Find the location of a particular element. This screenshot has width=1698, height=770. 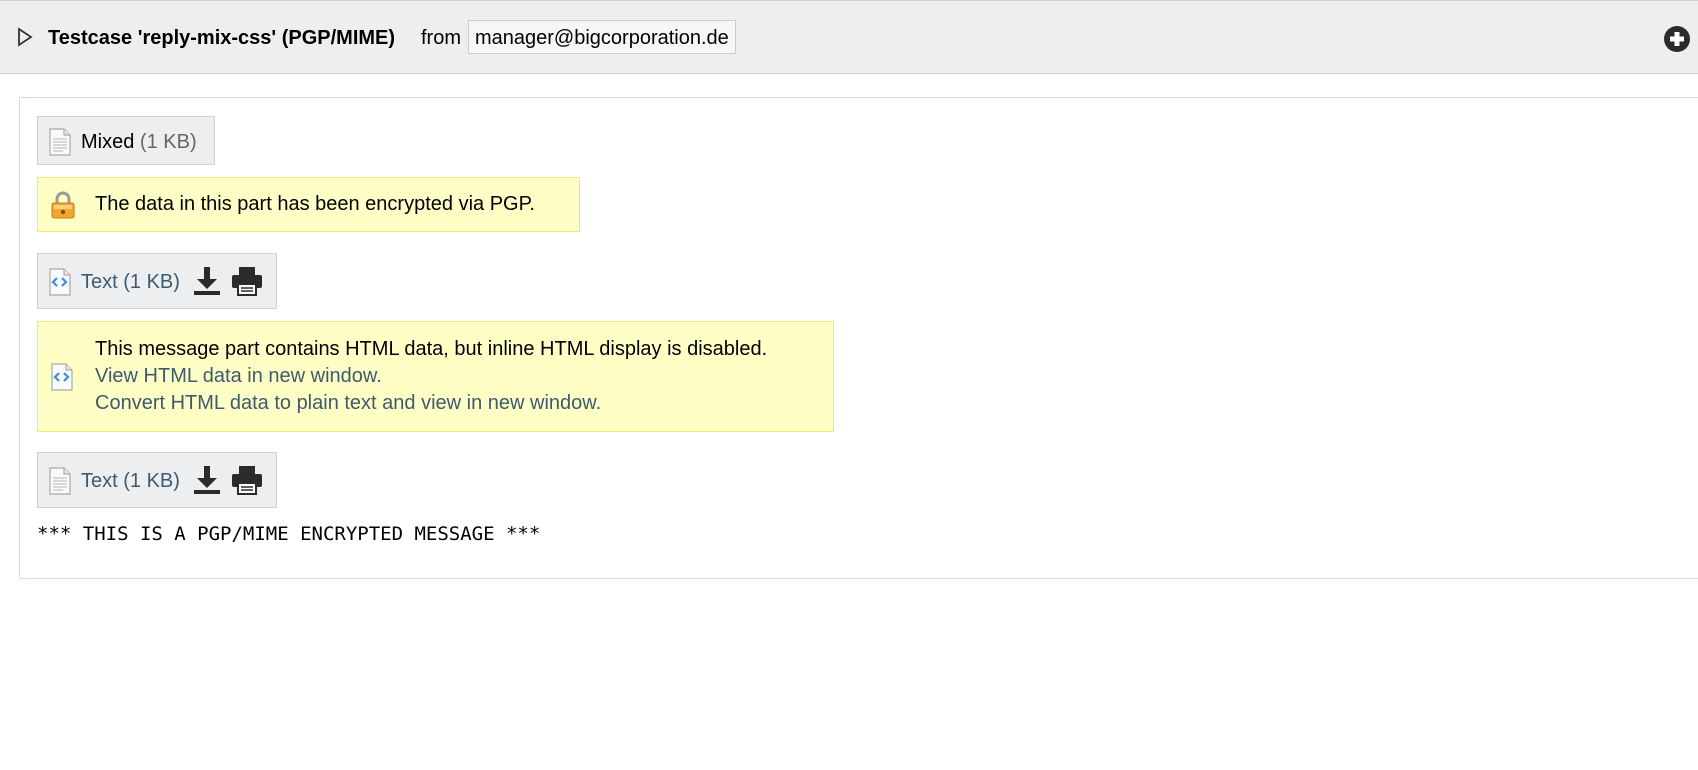

lock-icon is located at coordinates (63, 205).